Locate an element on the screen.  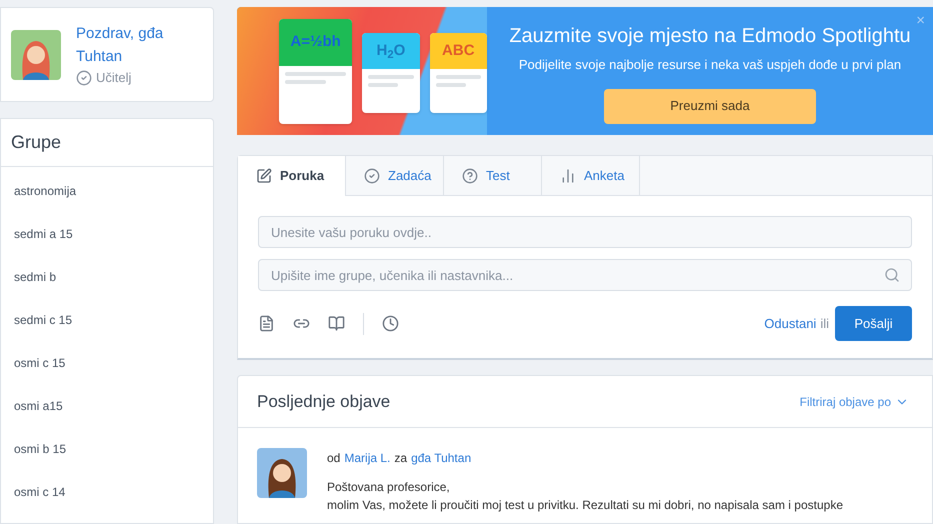
group-item: osmi c 15 is located at coordinates (107, 362).